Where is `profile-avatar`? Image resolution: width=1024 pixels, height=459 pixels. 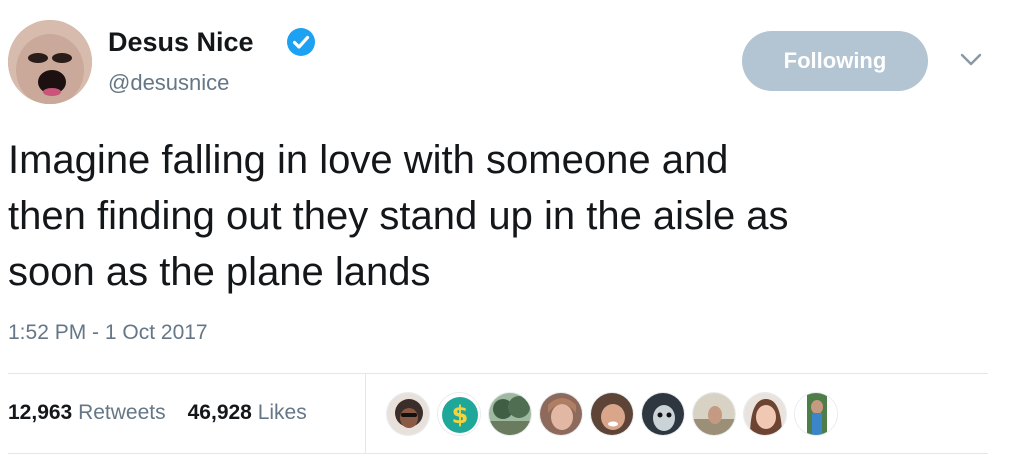
profile-avatar is located at coordinates (50, 62).